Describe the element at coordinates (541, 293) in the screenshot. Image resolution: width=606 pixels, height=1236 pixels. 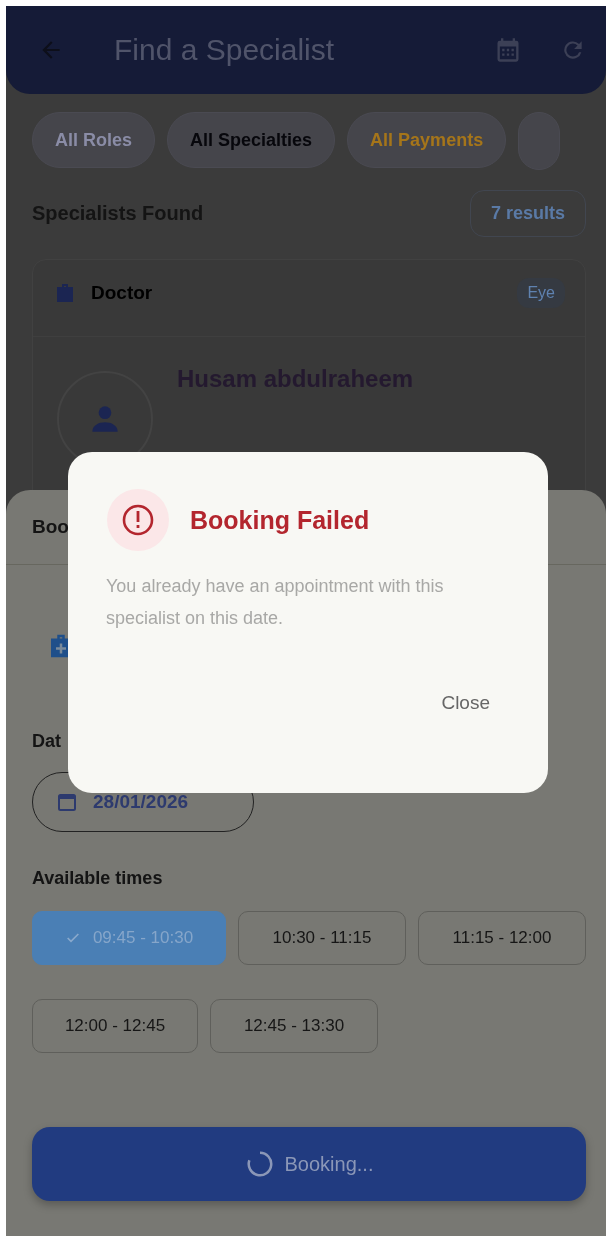
I see `specialty-tag: Eye` at that location.